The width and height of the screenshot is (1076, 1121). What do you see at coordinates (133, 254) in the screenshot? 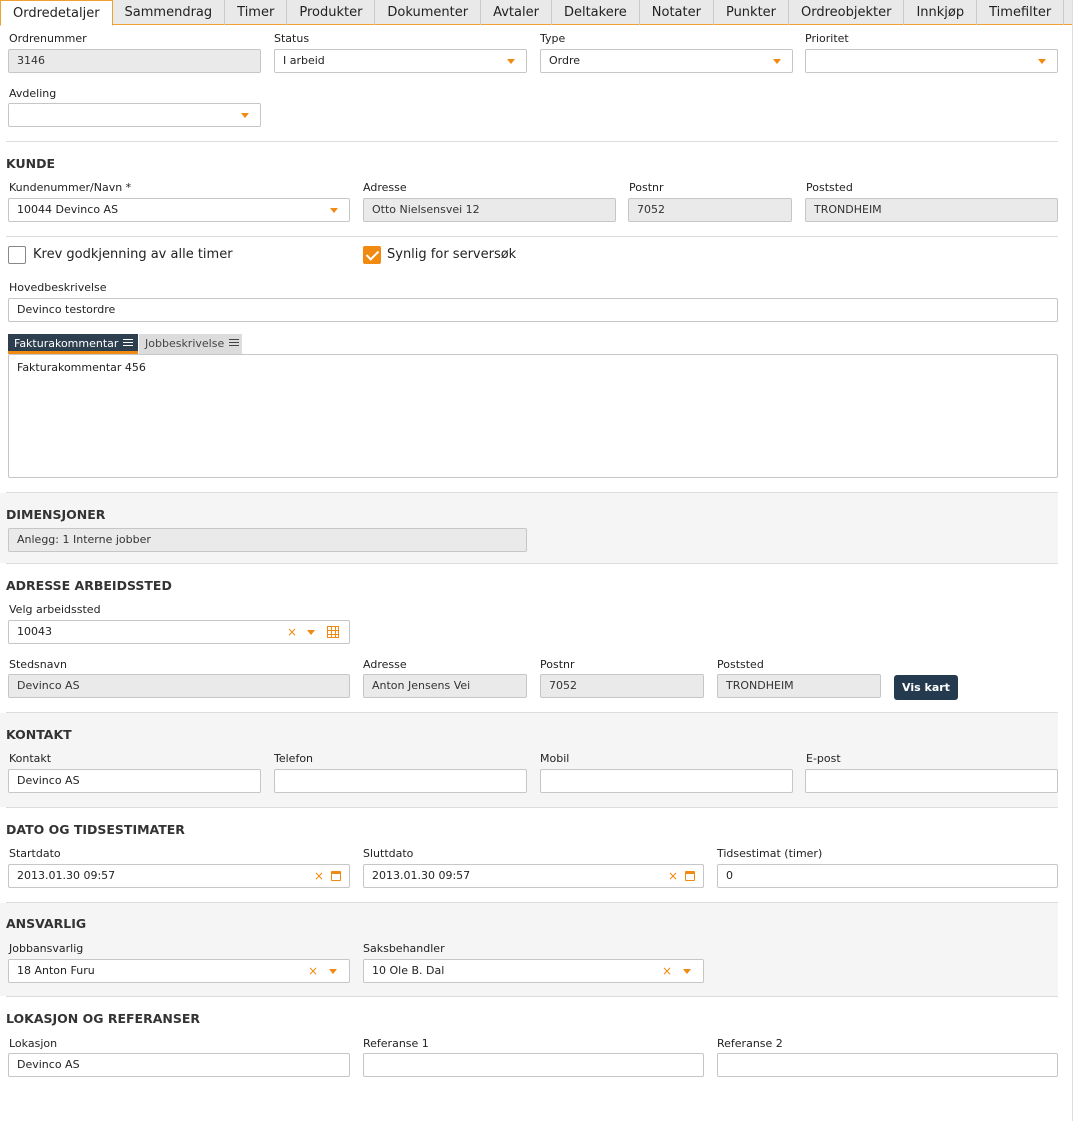
I see `krev-godkjenning-label: Krev godkjenning av alle timer` at bounding box center [133, 254].